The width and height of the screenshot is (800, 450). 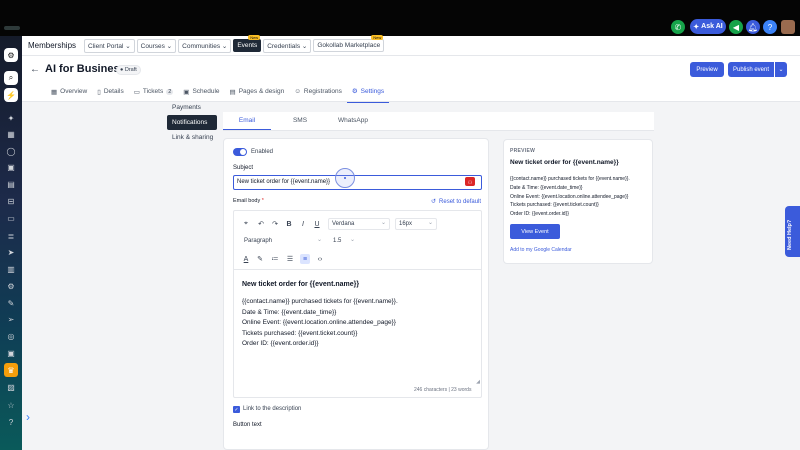 I want to click on text-color-icon: A, so click(x=246, y=259).